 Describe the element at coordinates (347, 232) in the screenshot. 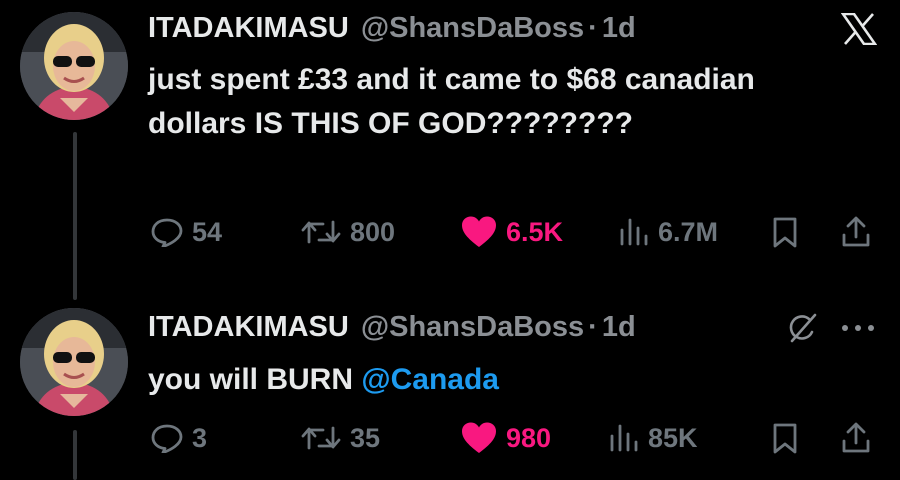

I see `retweet-button: 800` at that location.